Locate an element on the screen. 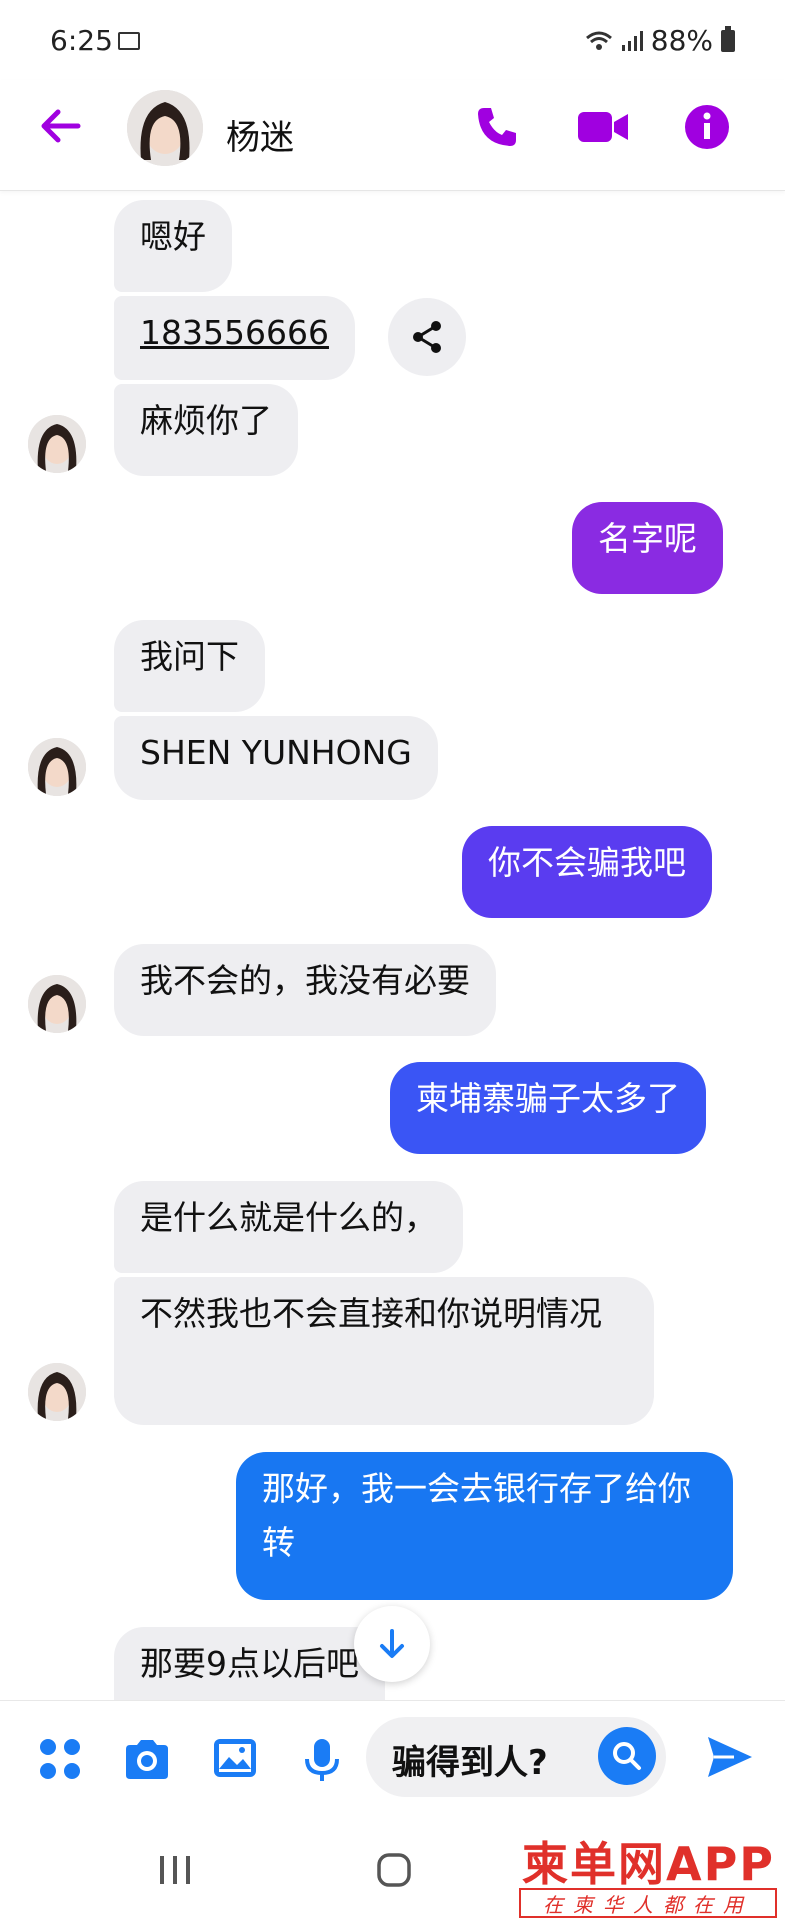 The width and height of the screenshot is (785, 1920). home-button is located at coordinates (394, 1872).